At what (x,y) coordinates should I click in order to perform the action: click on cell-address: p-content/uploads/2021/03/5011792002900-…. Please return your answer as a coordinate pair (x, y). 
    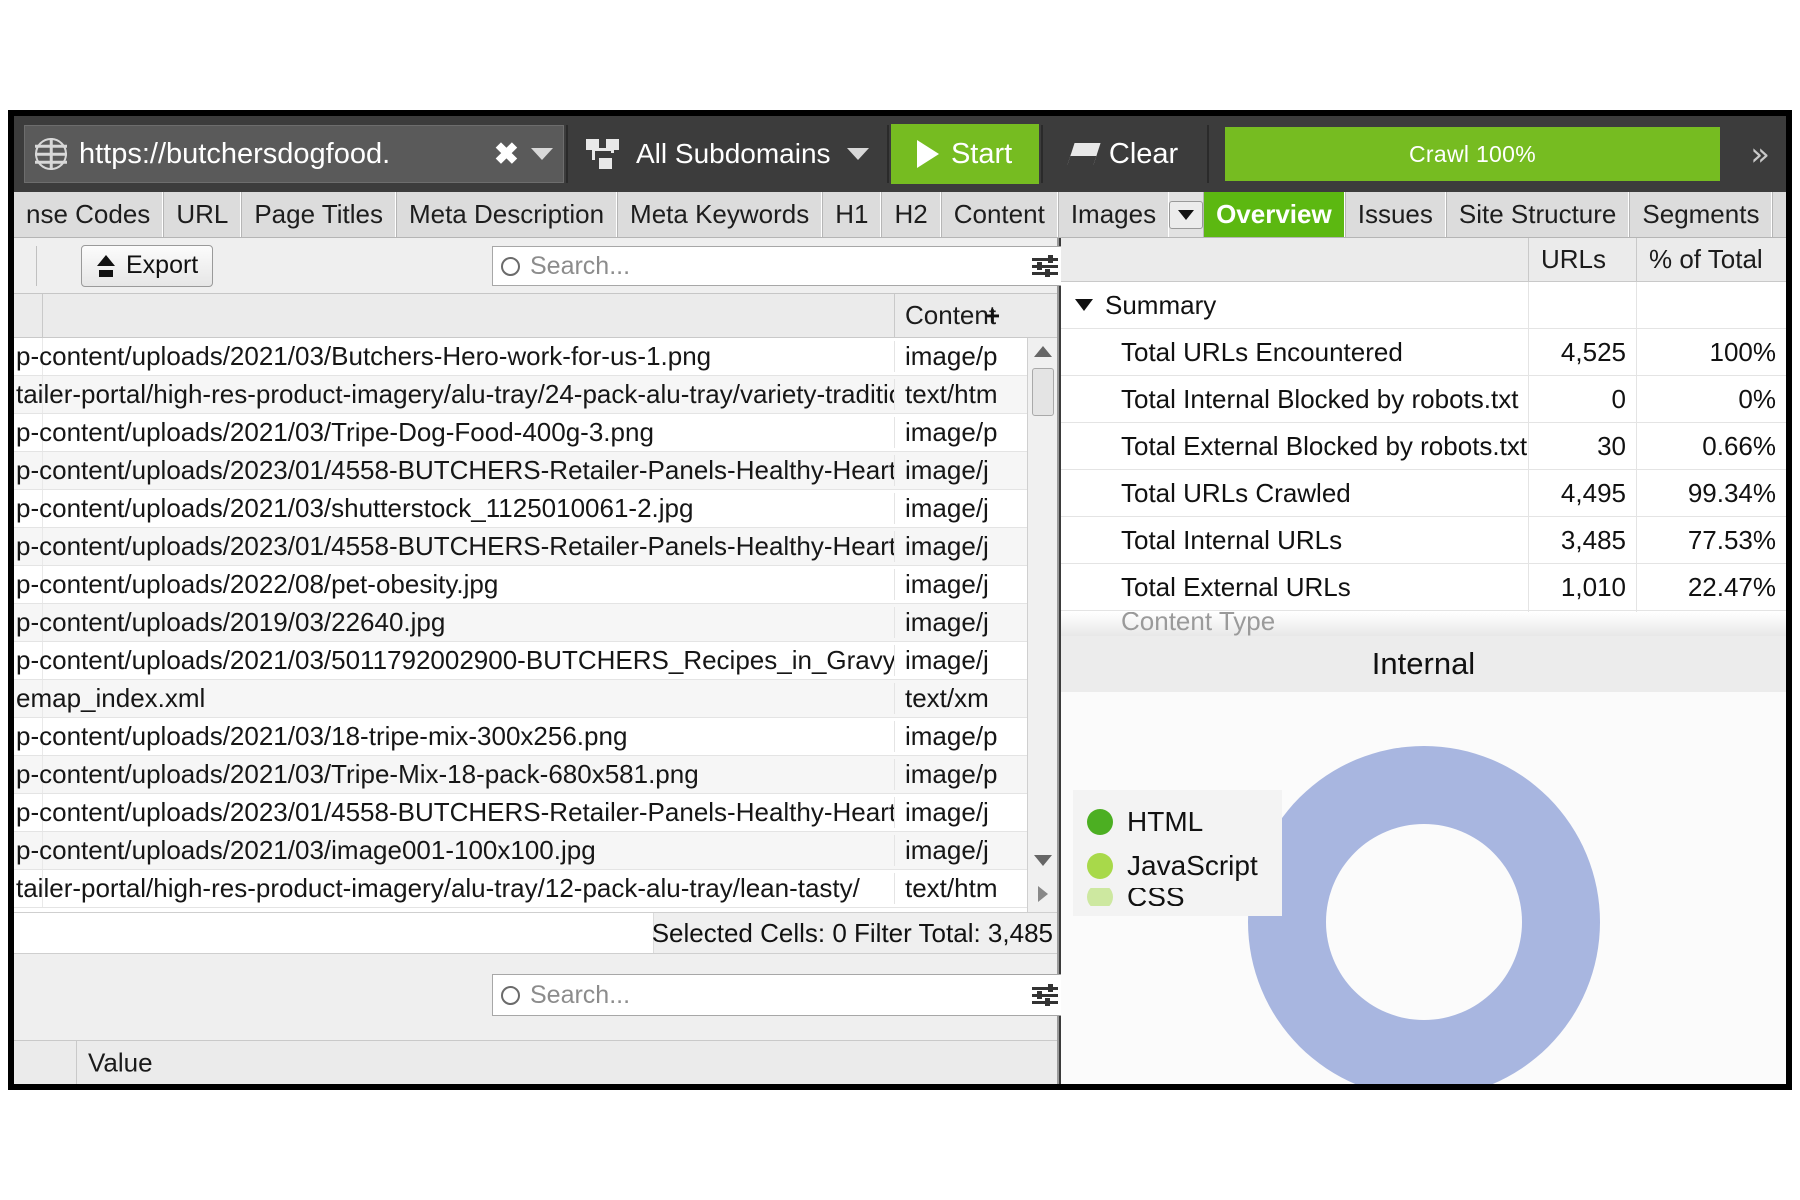
    Looking at the image, I should click on (454, 660).